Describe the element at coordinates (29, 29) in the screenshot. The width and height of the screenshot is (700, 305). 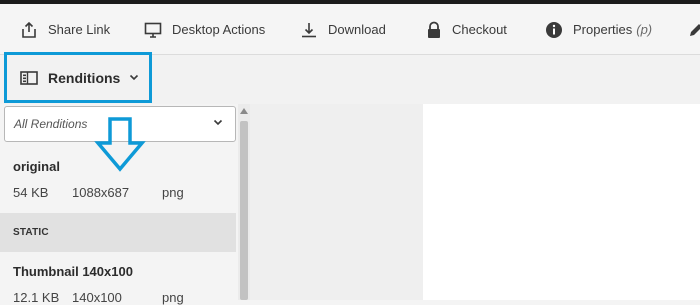
I see `share-icon` at that location.